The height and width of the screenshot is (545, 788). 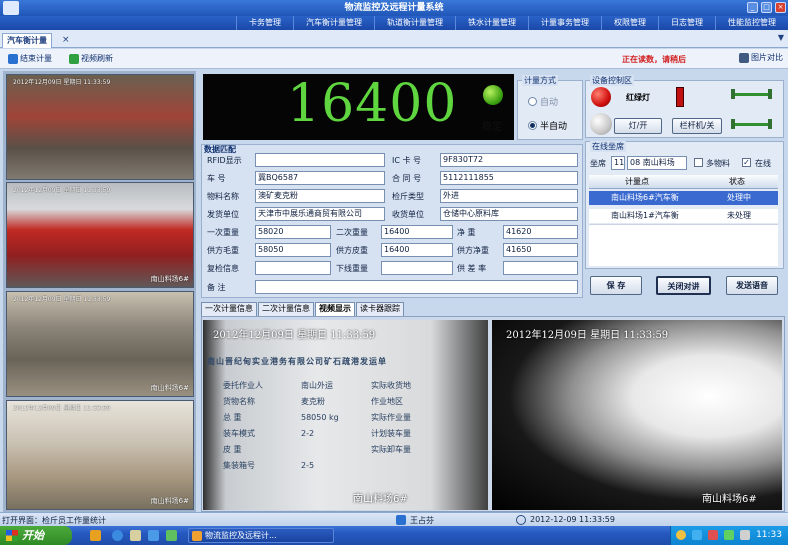 I want to click on weight-value: 16400, so click(x=372, y=104).